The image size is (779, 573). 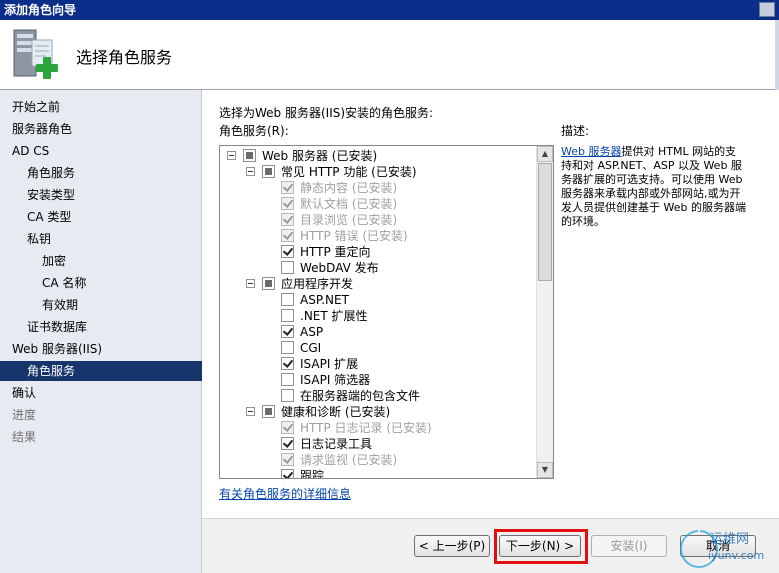 I want to click on sidebar-item-private-key: 私钥, so click(x=114, y=239).